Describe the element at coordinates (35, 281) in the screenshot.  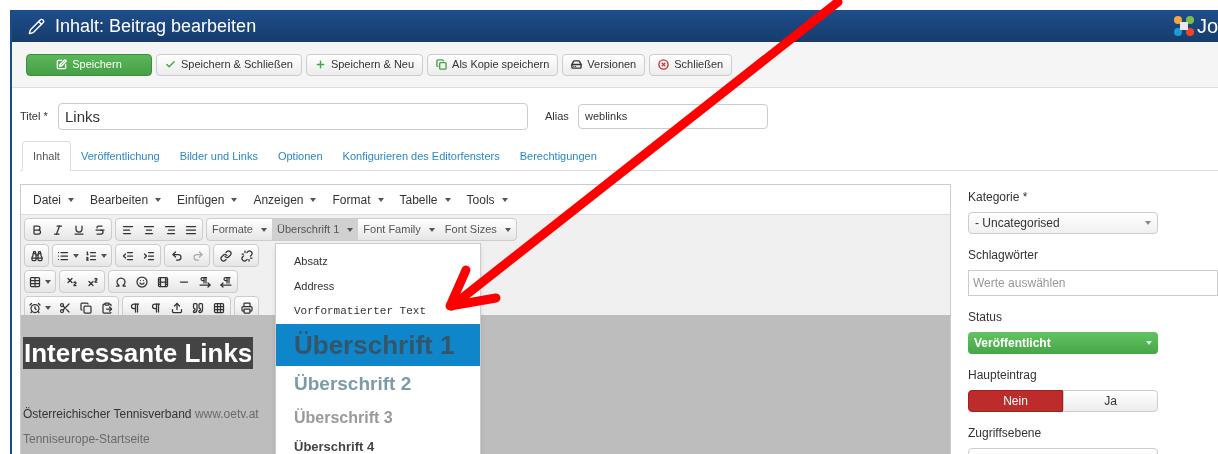
I see `table-icon` at that location.